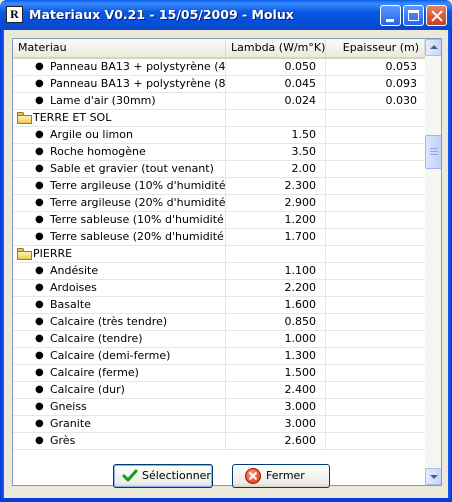 The height and width of the screenshot is (502, 452). What do you see at coordinates (219, 373) in the screenshot?
I see `table-row: ● Calcaire (ferme) 1.500` at bounding box center [219, 373].